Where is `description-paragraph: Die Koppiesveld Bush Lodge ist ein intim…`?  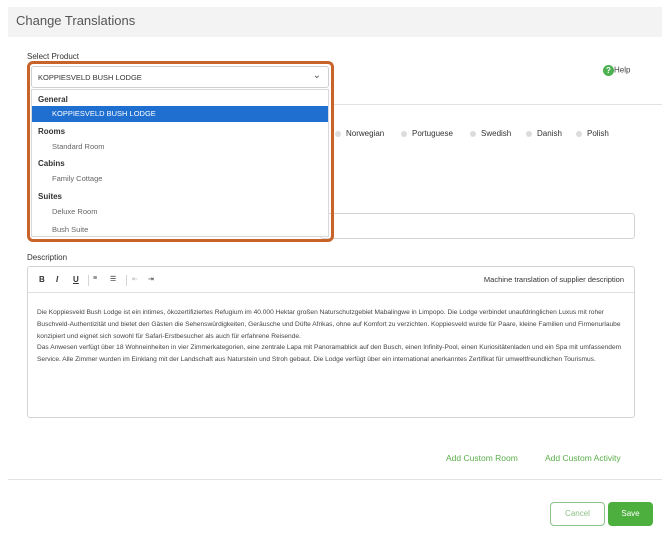 description-paragraph: Die Koppiesveld Bush Lodge ist ein intim… is located at coordinates (329, 324).